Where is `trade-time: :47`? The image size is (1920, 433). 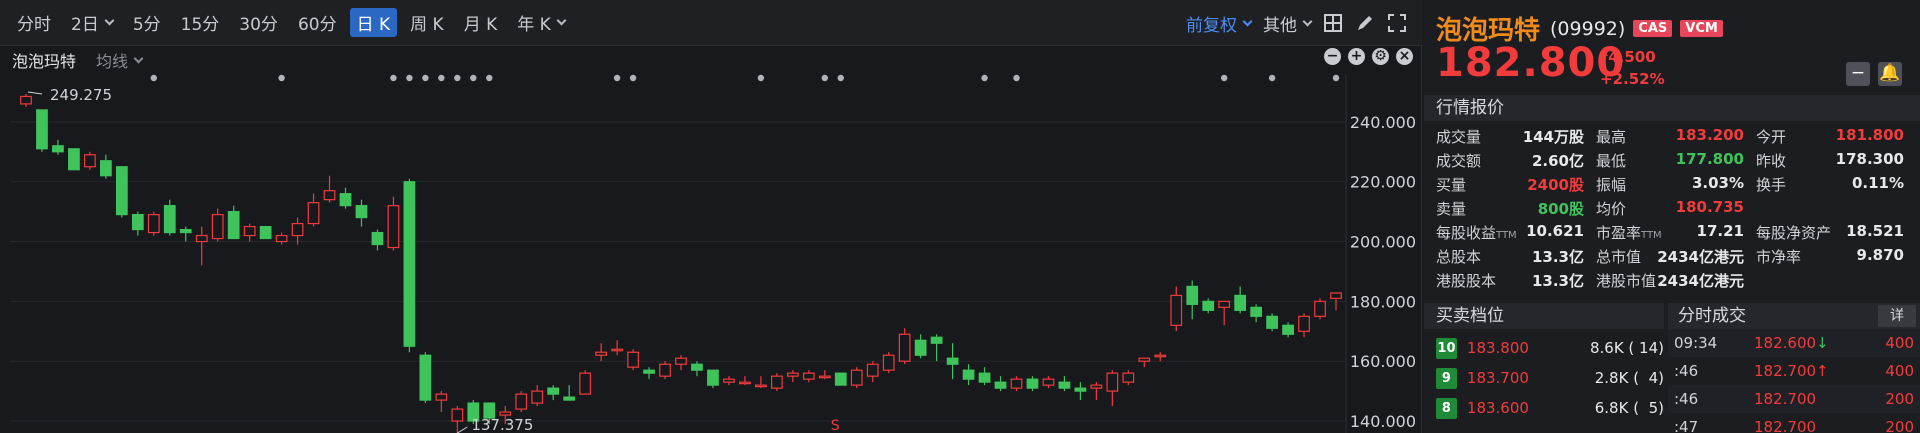
trade-time: :47 is located at coordinates (1686, 425).